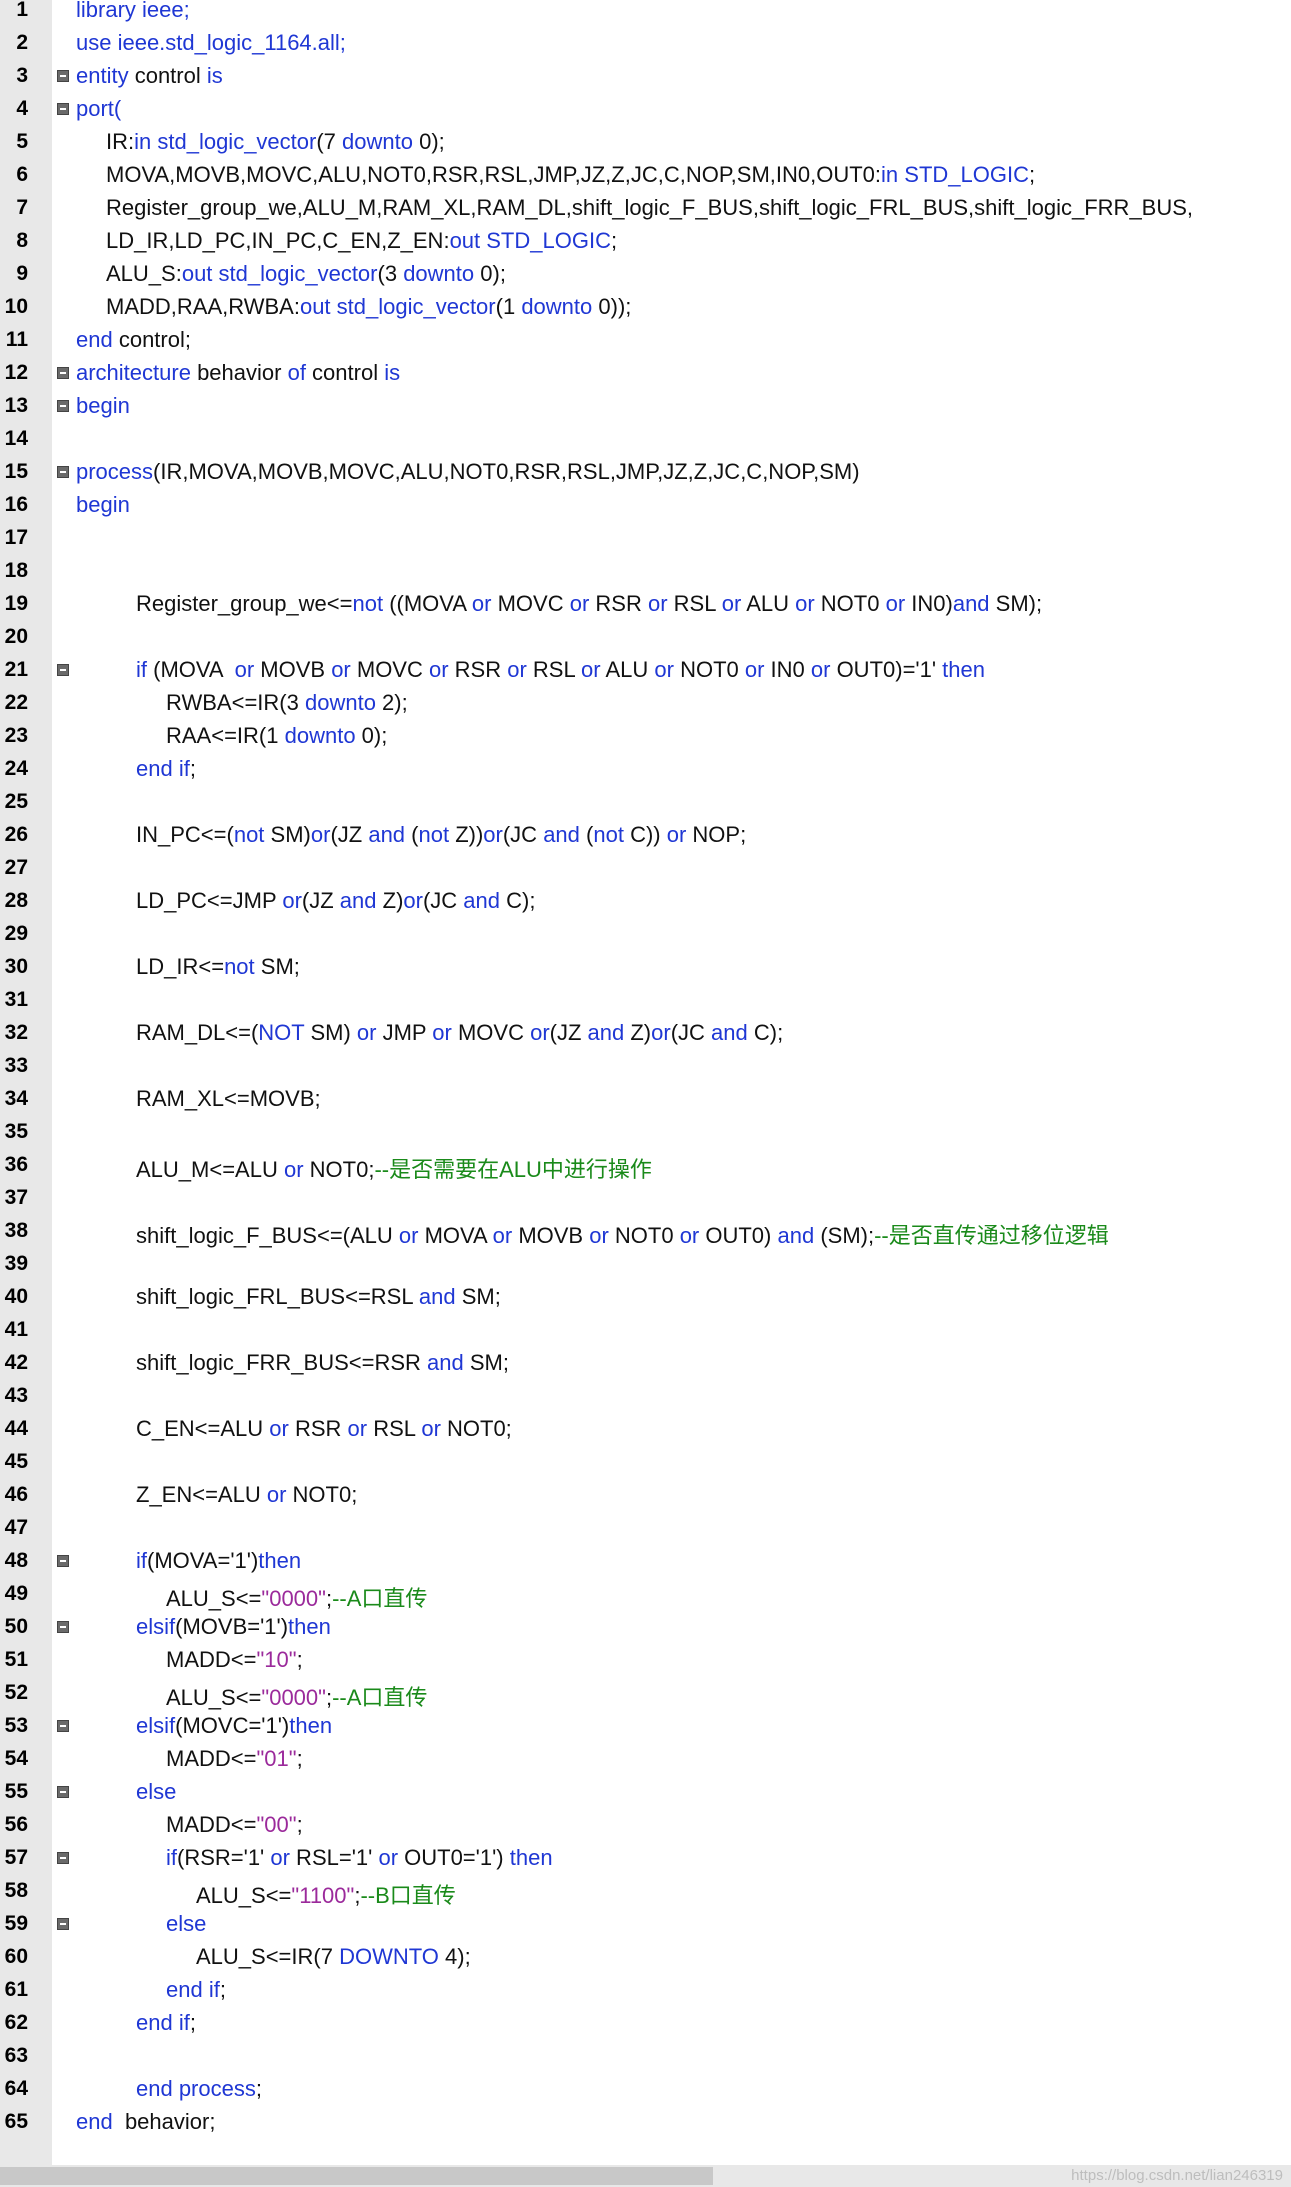  Describe the element at coordinates (645, 571) in the screenshot. I see `code-line: 18` at that location.